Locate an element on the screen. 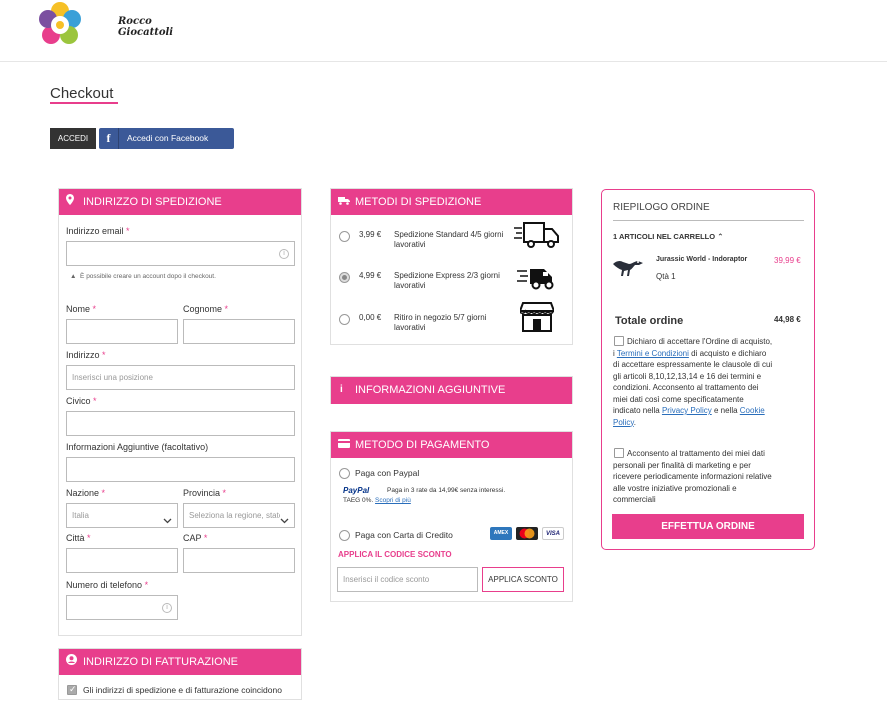 This screenshot has width=887, height=722. email-field: i is located at coordinates (180, 253).